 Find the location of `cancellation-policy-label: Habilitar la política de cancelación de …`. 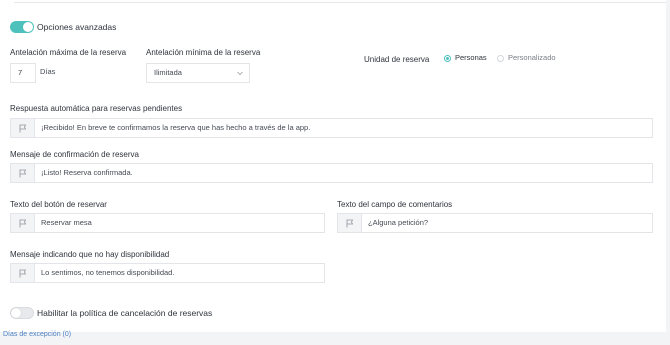

cancellation-policy-label: Habilitar la política de cancelación de … is located at coordinates (125, 313).